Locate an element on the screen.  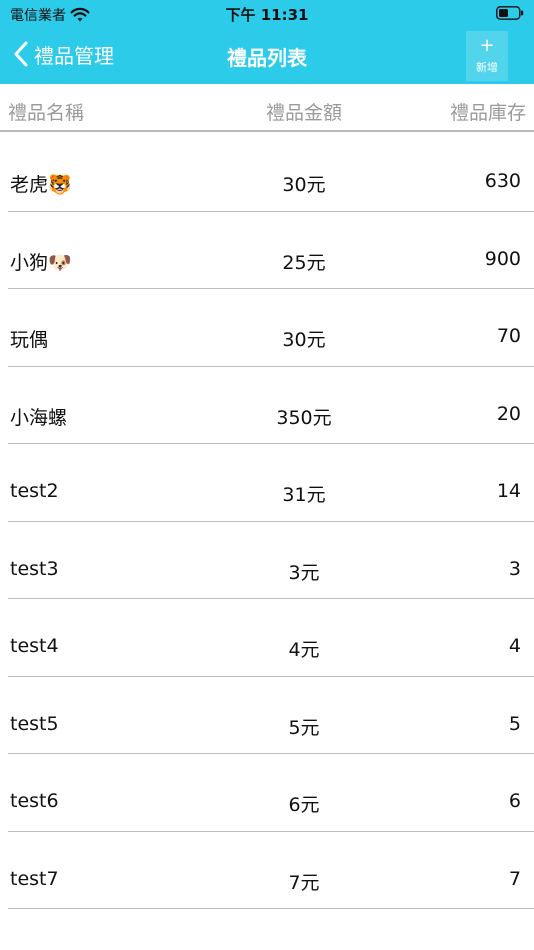
table-row: test4 4元 4 is located at coordinates (267, 638).